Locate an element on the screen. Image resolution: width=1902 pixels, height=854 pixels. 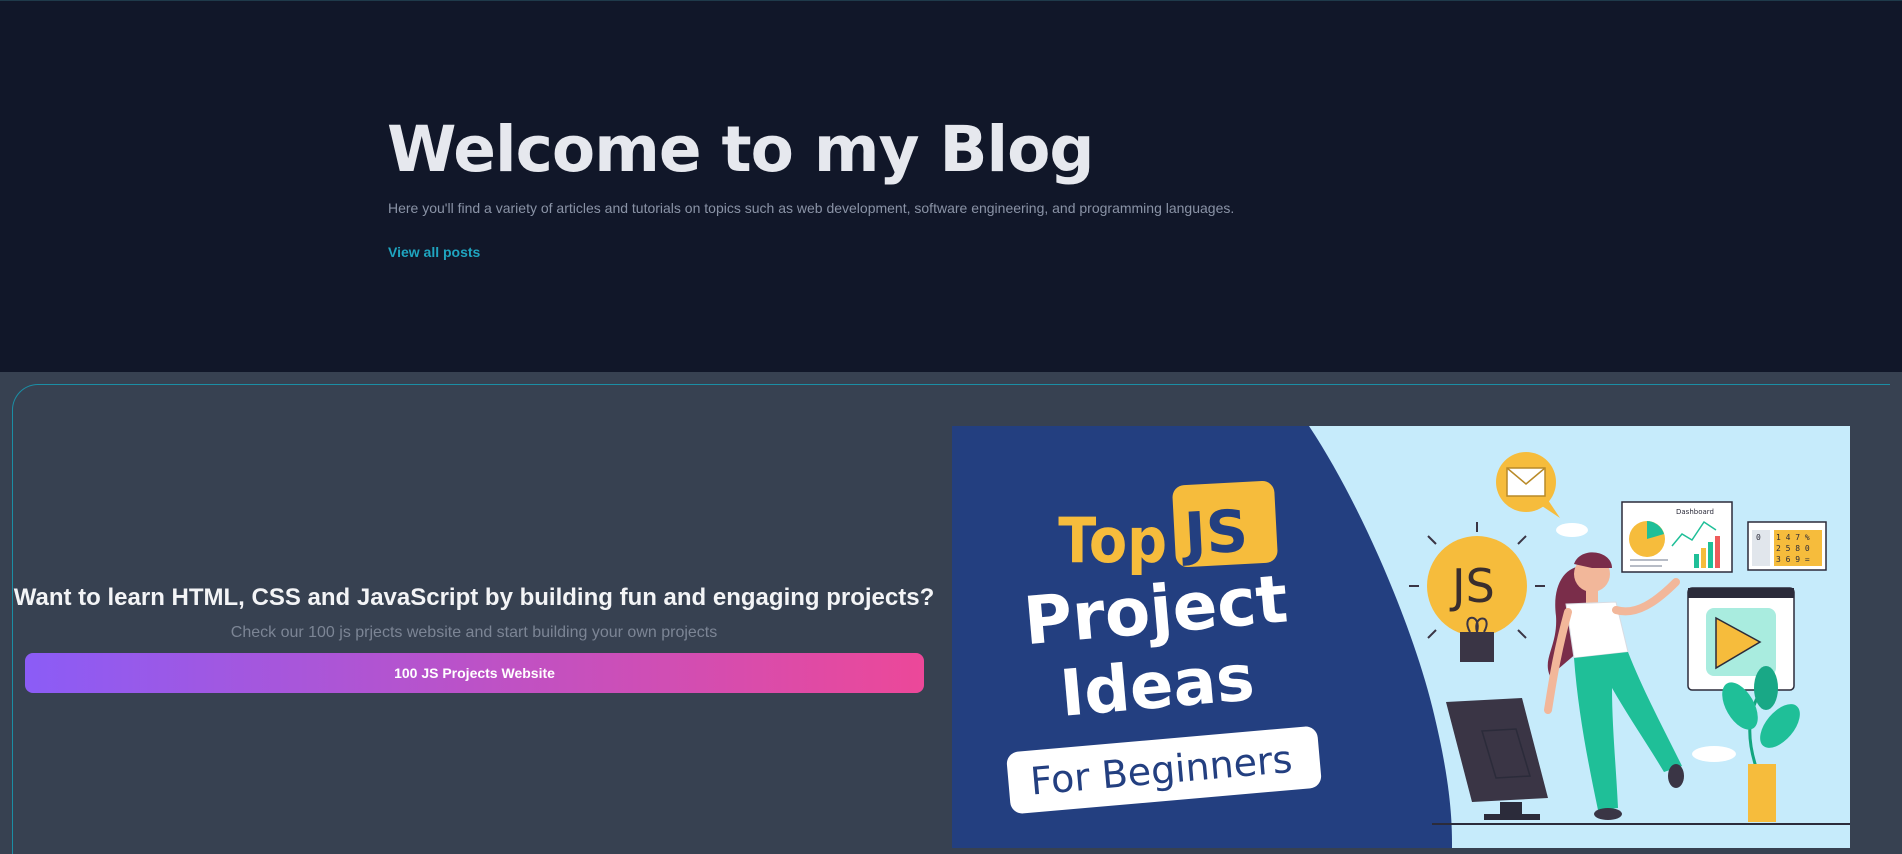
dashboard-chart-icon: Dashboard is located at coordinates (1677, 537).